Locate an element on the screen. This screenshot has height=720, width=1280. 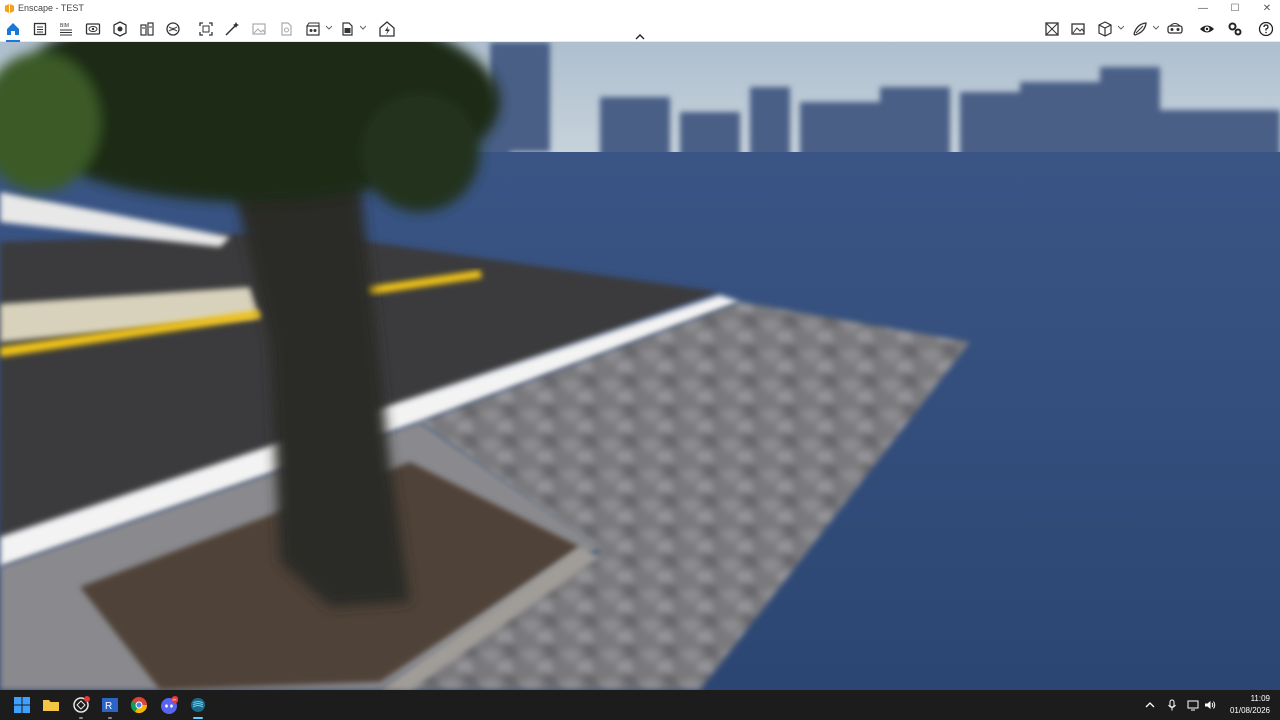
atmosphere-icon is located at coordinates (173, 29).